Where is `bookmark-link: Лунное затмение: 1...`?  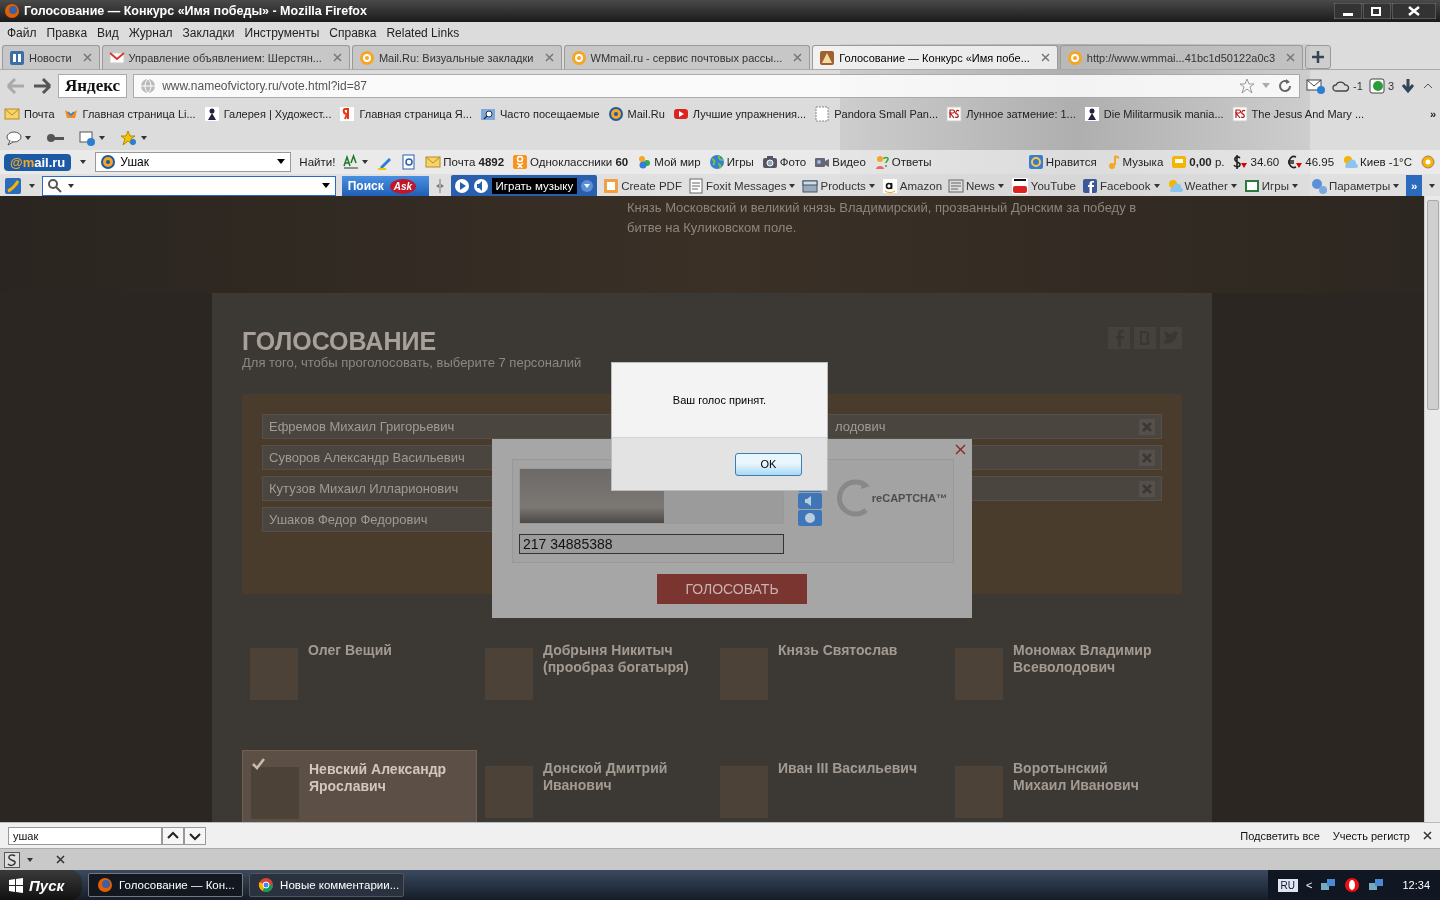
bookmark-link: Лунное затмение: 1... is located at coordinates (1021, 114).